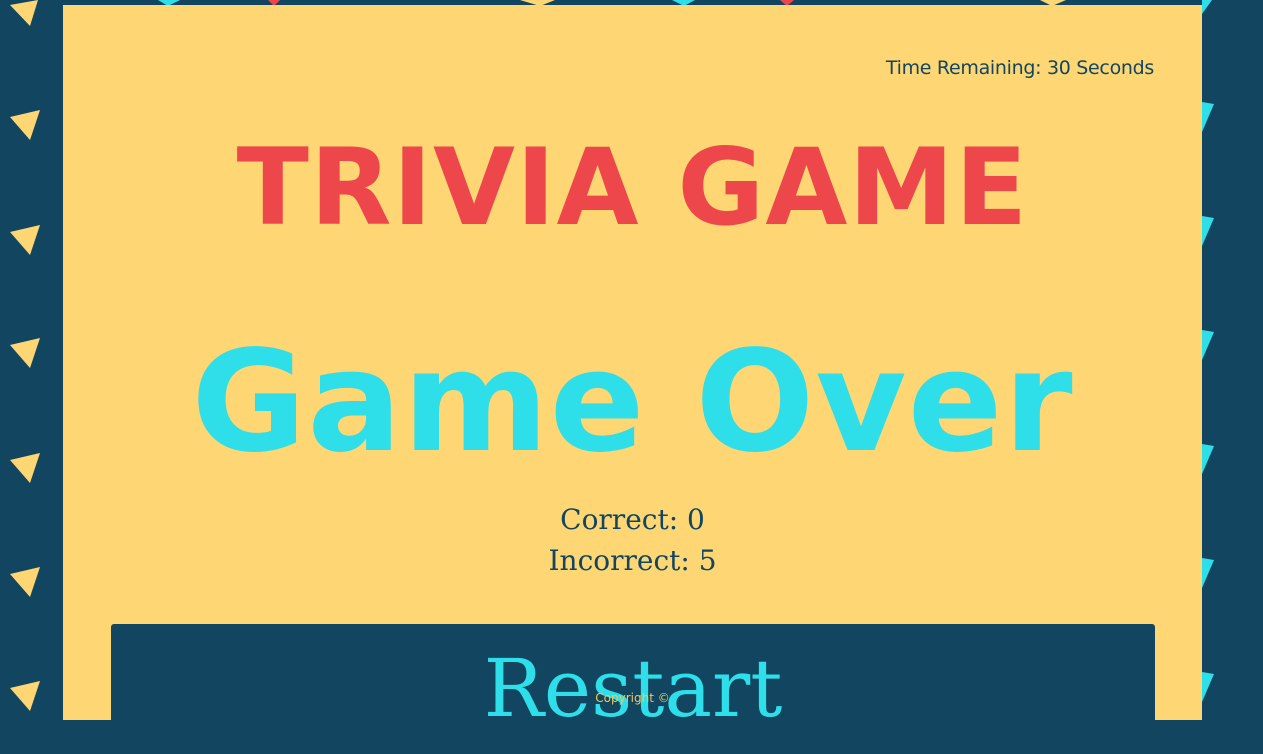 This screenshot has height=754, width=1263. I want to click on left-pennant-decor, so click(25, 355).